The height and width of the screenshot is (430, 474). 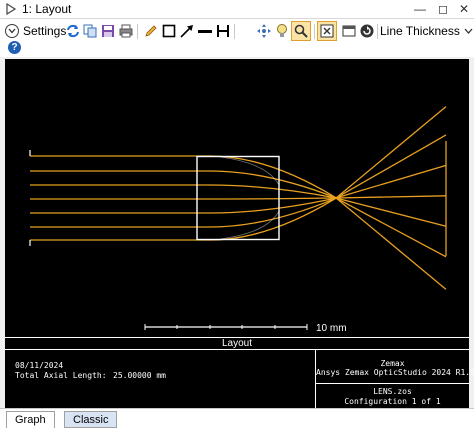 What do you see at coordinates (169, 31) in the screenshot?
I see `rectangle-icon` at bounding box center [169, 31].